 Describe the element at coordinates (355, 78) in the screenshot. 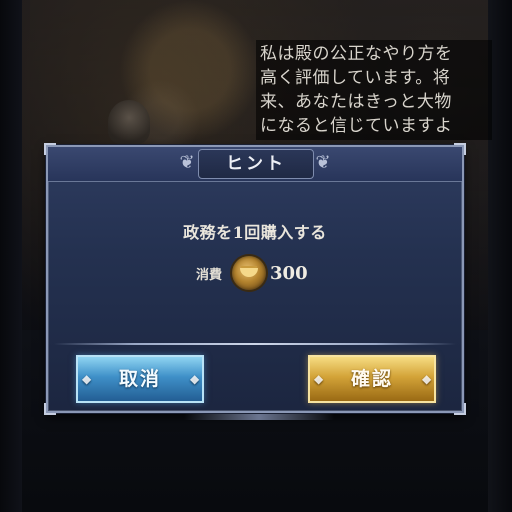

I see `speech-line: 高く評価しています。将` at that location.